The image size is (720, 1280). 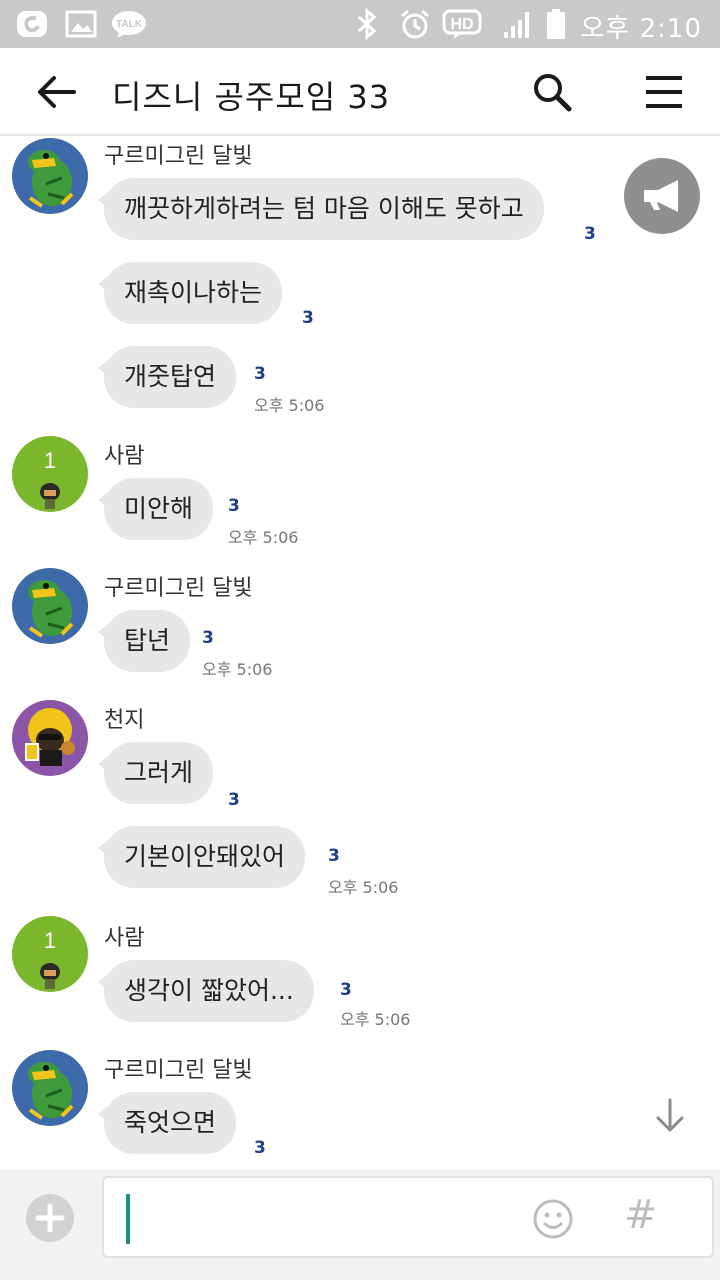 What do you see at coordinates (56, 92) in the screenshot?
I see `back-arrow-icon` at bounding box center [56, 92].